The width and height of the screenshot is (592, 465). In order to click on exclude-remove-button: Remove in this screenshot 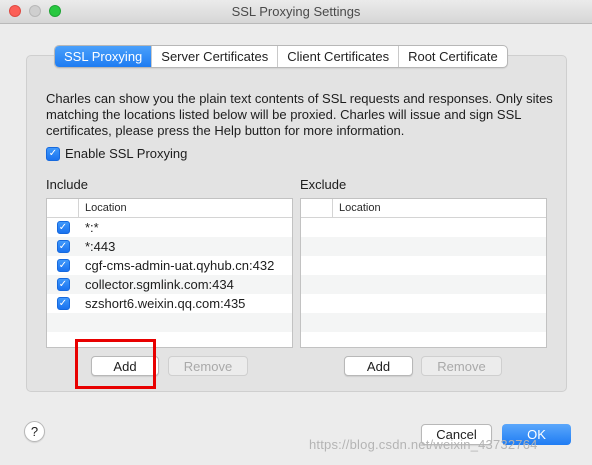, I will do `click(461, 366)`.